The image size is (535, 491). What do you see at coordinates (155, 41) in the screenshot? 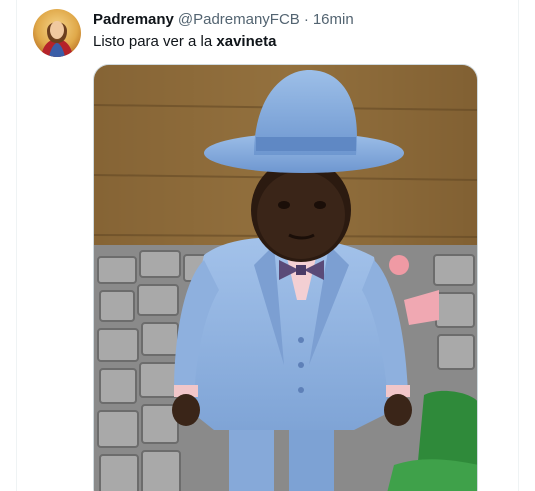
I see `tweet-text-prefix: Listo para ver a la` at bounding box center [155, 41].